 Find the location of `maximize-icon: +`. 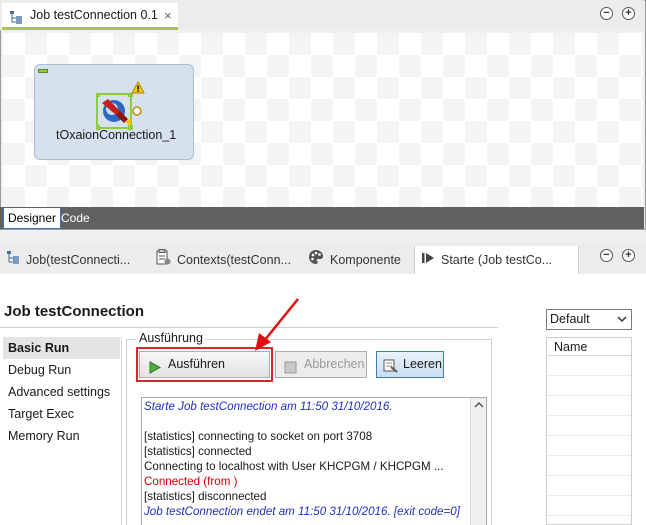

maximize-icon: + is located at coordinates (628, 13).